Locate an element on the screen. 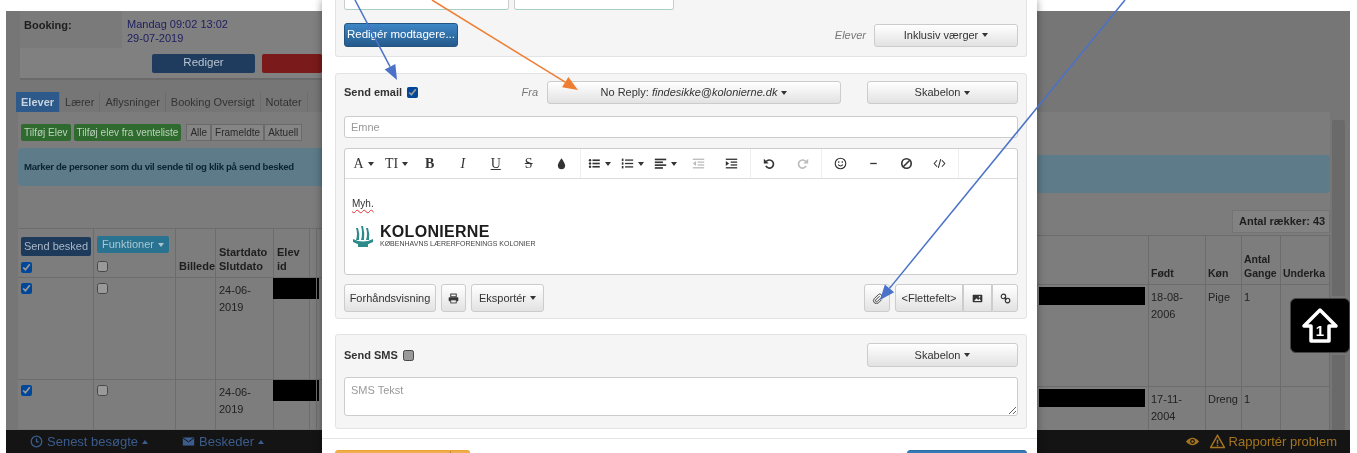 Image resolution: width=1357 pixels, height=453 pixels. action-button: <Flettefelt> is located at coordinates (929, 298).